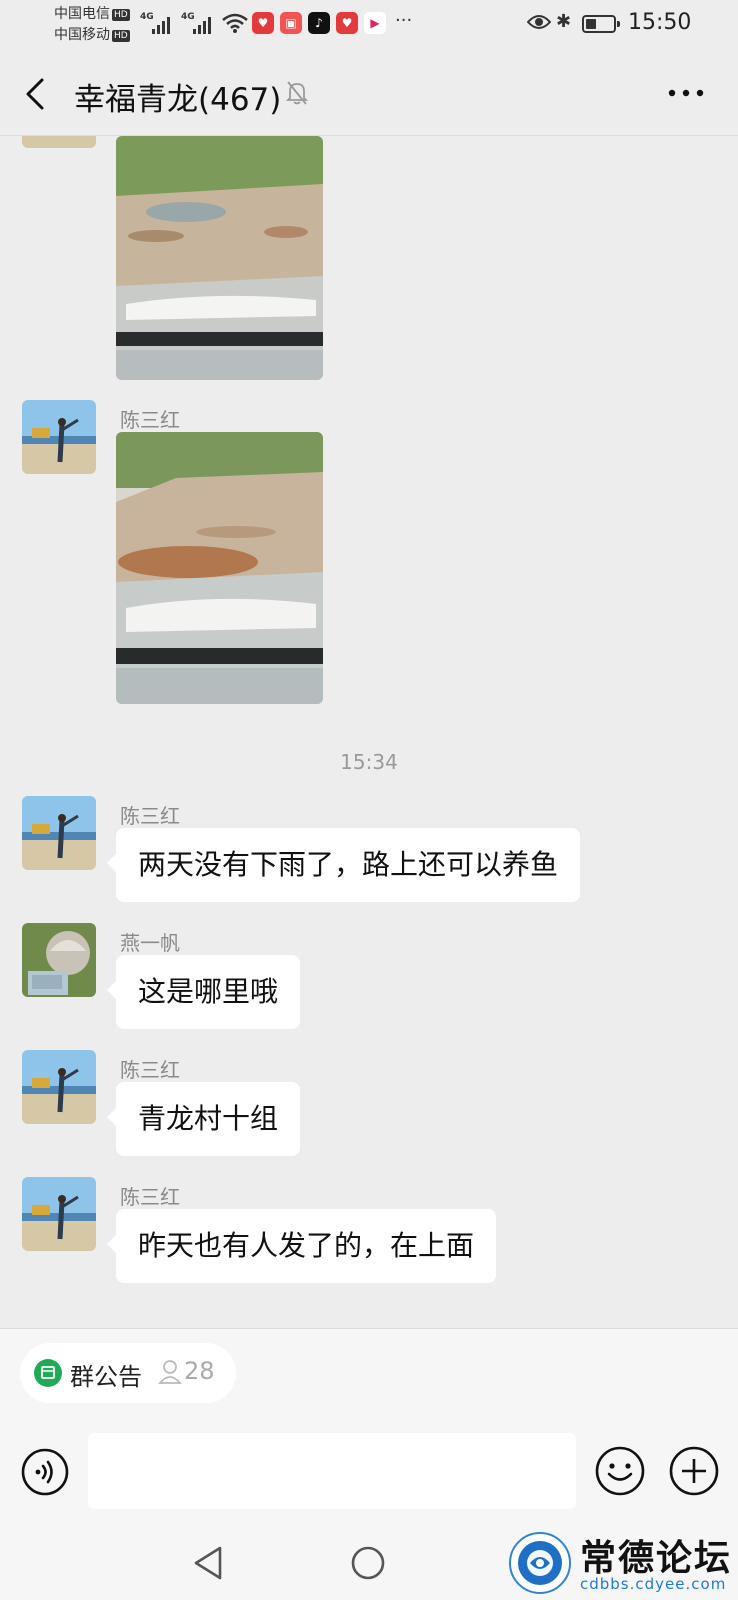 This screenshot has width=738, height=1600. I want to click on forum-watermark: 常德论坛 cdbbs.cdyee.com, so click(623, 1563).